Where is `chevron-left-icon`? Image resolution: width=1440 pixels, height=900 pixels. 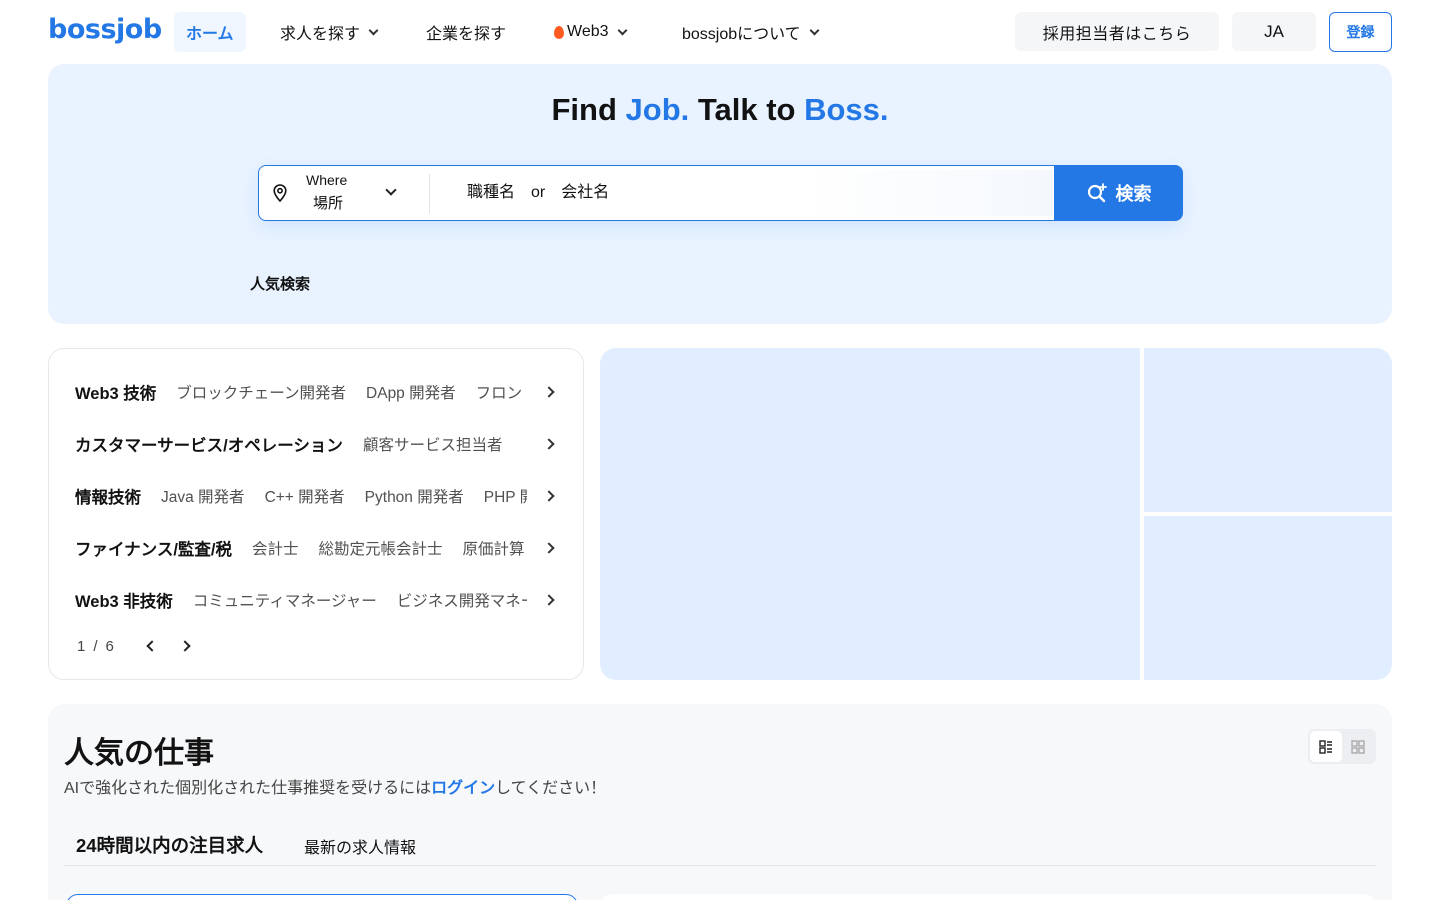 chevron-left-icon is located at coordinates (152, 646).